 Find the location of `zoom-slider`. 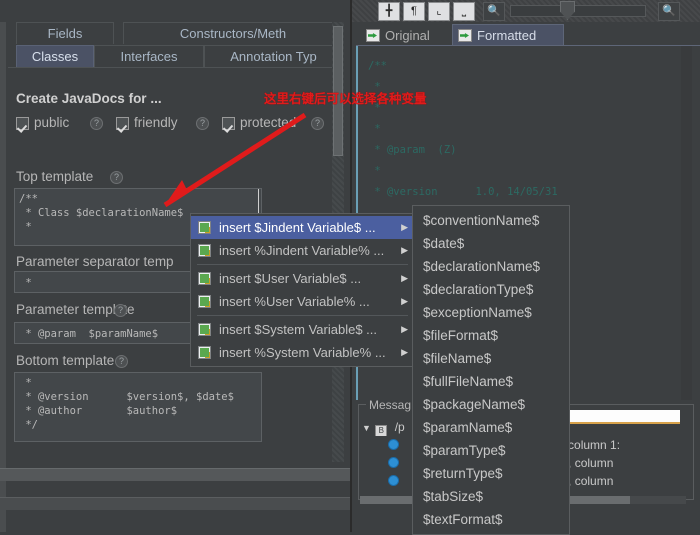

zoom-slider is located at coordinates (578, 11).